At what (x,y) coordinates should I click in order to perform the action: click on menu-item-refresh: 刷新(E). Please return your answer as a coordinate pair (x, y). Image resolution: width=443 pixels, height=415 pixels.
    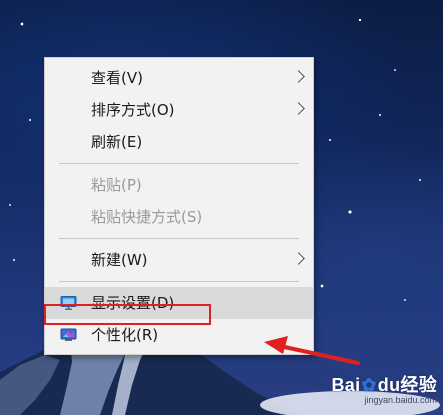
    Looking at the image, I should click on (179, 142).